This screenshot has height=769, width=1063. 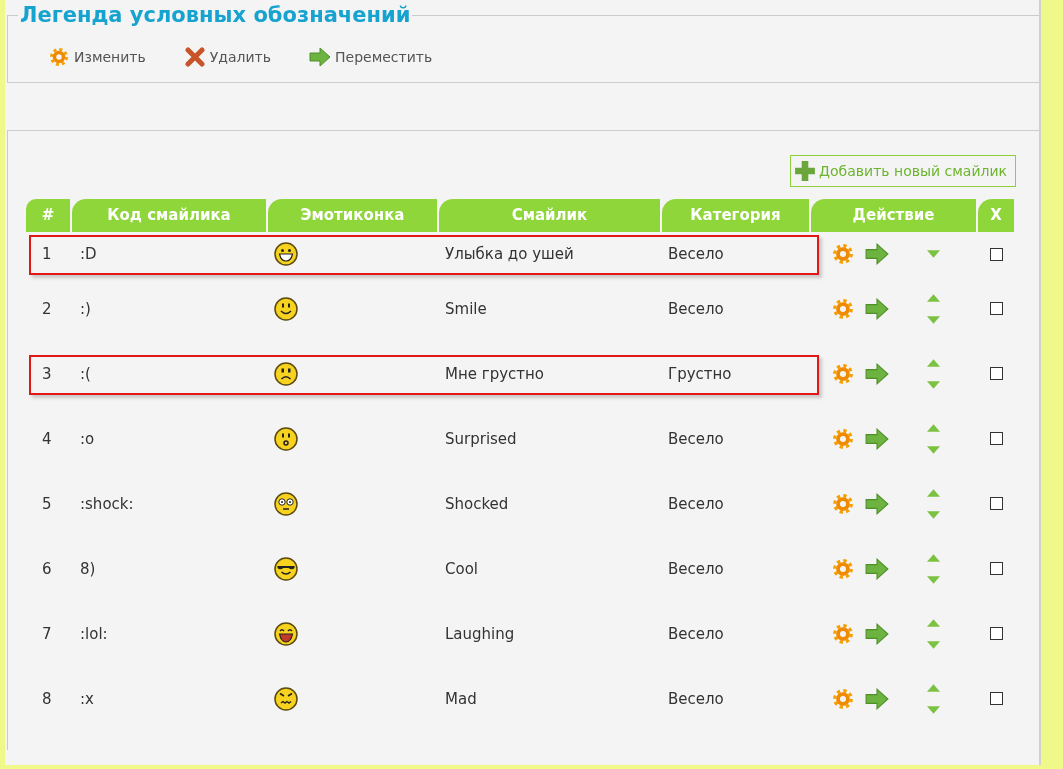 What do you see at coordinates (215, 15) in the screenshot?
I see `legend-title: Легенда условных обозначений` at bounding box center [215, 15].